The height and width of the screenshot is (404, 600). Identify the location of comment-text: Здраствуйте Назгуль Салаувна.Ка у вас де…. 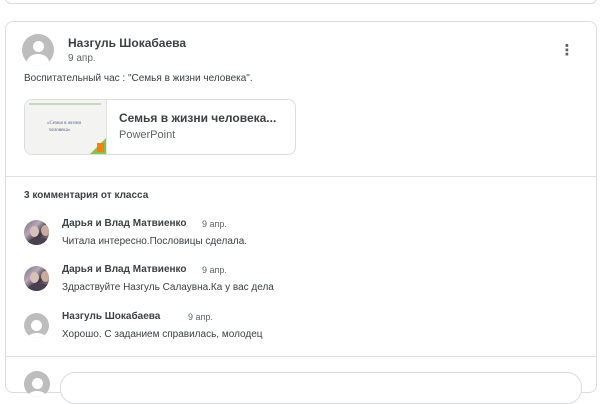
(168, 287).